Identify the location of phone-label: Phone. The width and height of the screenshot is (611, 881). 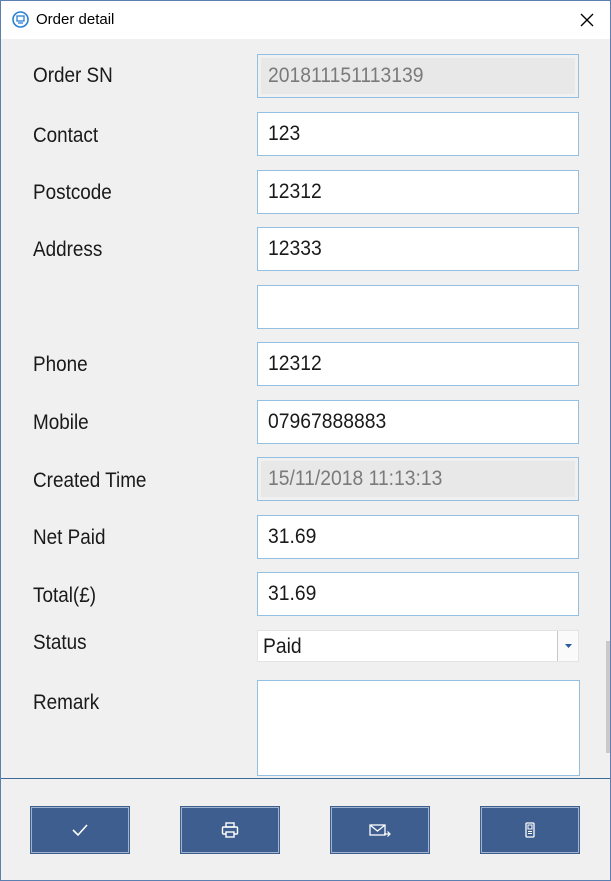
(60, 364).